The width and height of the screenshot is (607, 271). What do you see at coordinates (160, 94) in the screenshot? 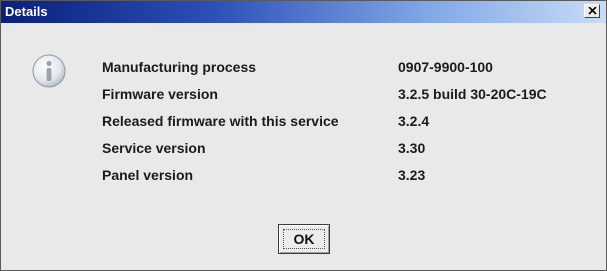
I see `detail-label: Firmware version` at bounding box center [160, 94].